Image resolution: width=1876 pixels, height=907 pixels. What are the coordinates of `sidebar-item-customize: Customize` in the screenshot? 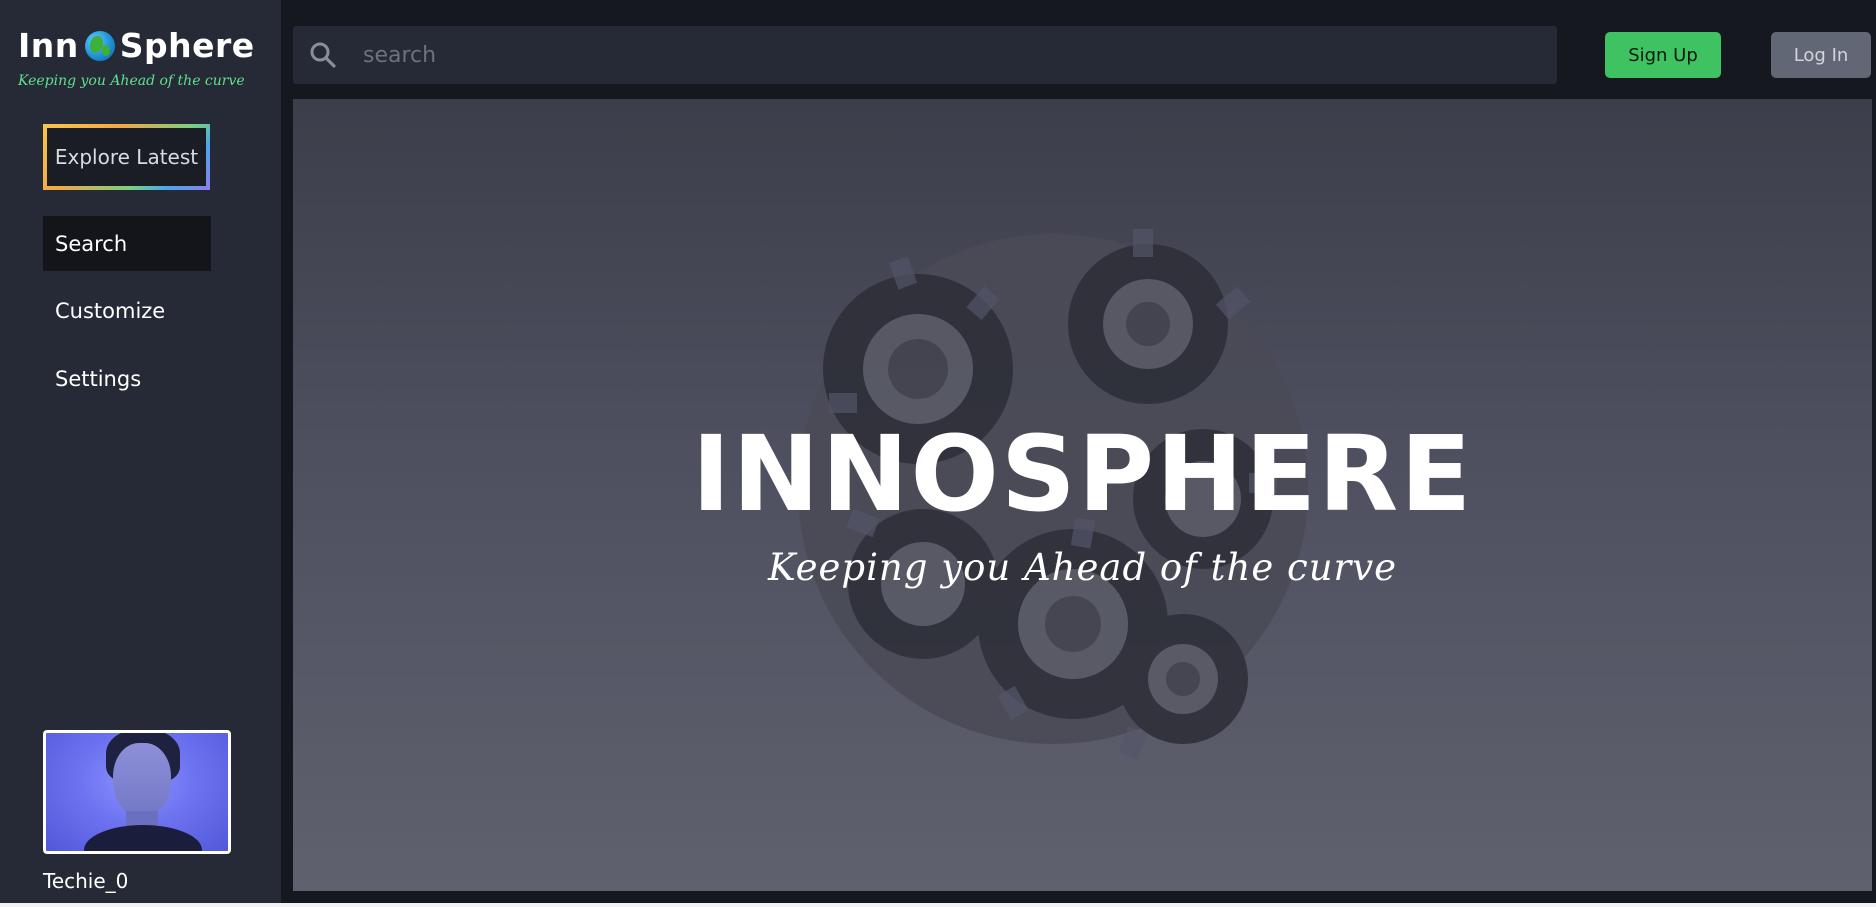 It's located at (127, 310).